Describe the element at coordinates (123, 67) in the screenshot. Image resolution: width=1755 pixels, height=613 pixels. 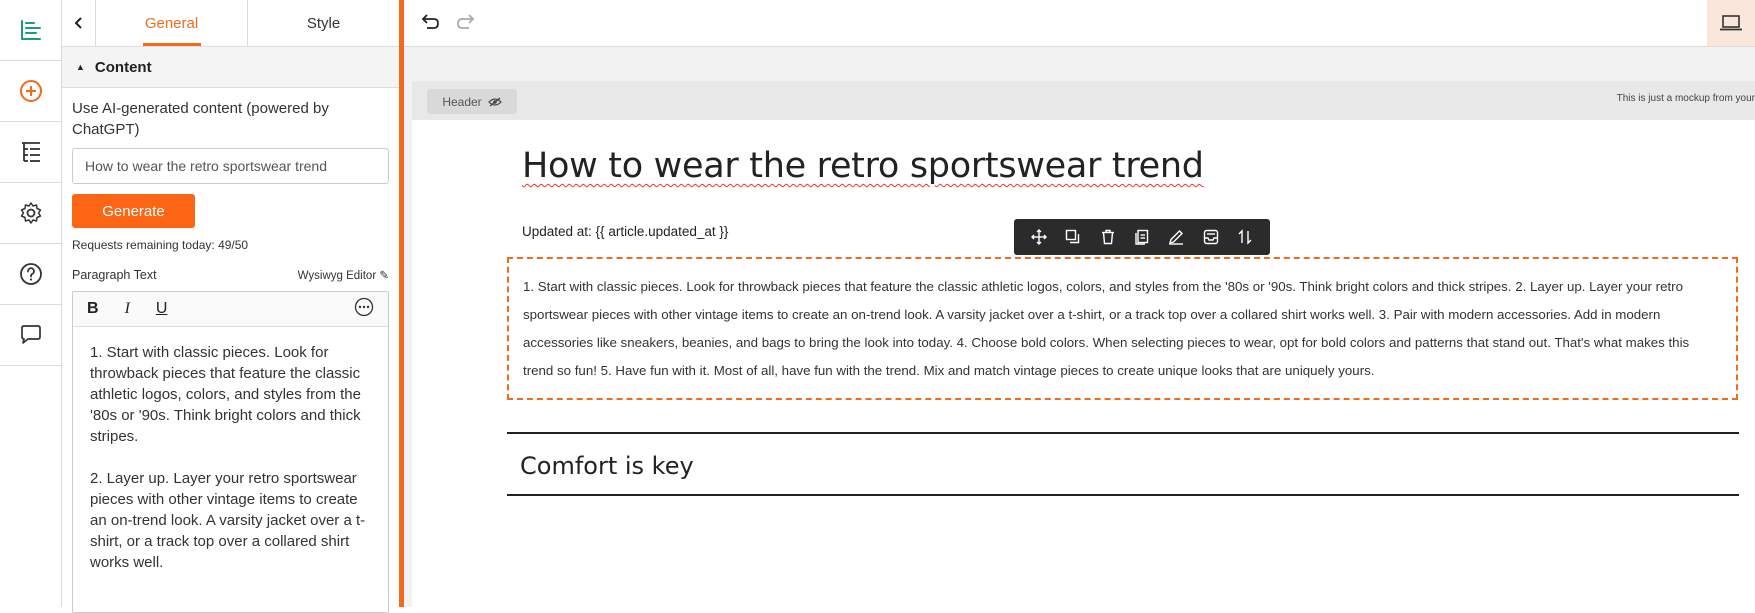
I see `section-title: Content` at that location.